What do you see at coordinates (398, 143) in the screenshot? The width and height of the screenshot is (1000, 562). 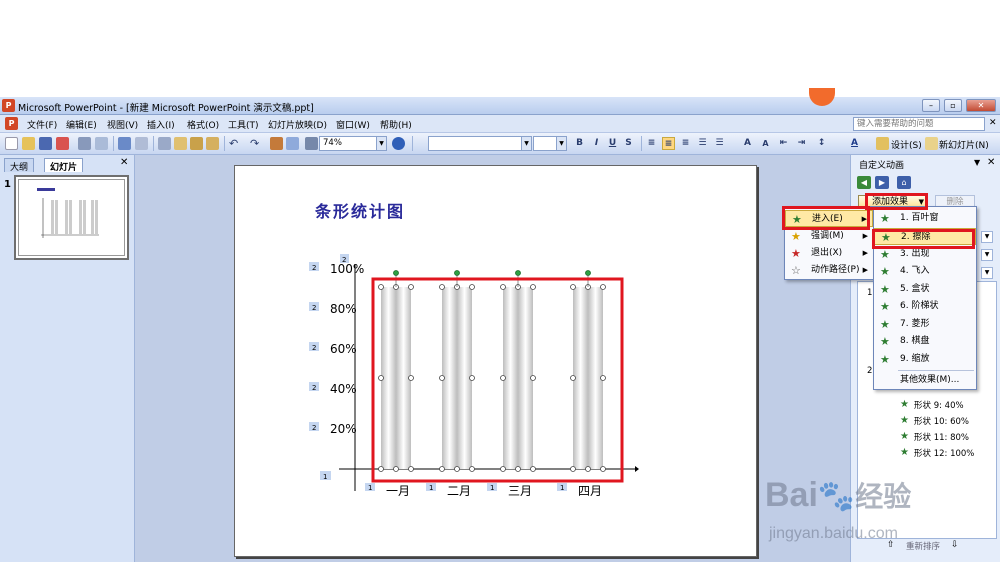 I see `help-icon` at bounding box center [398, 143].